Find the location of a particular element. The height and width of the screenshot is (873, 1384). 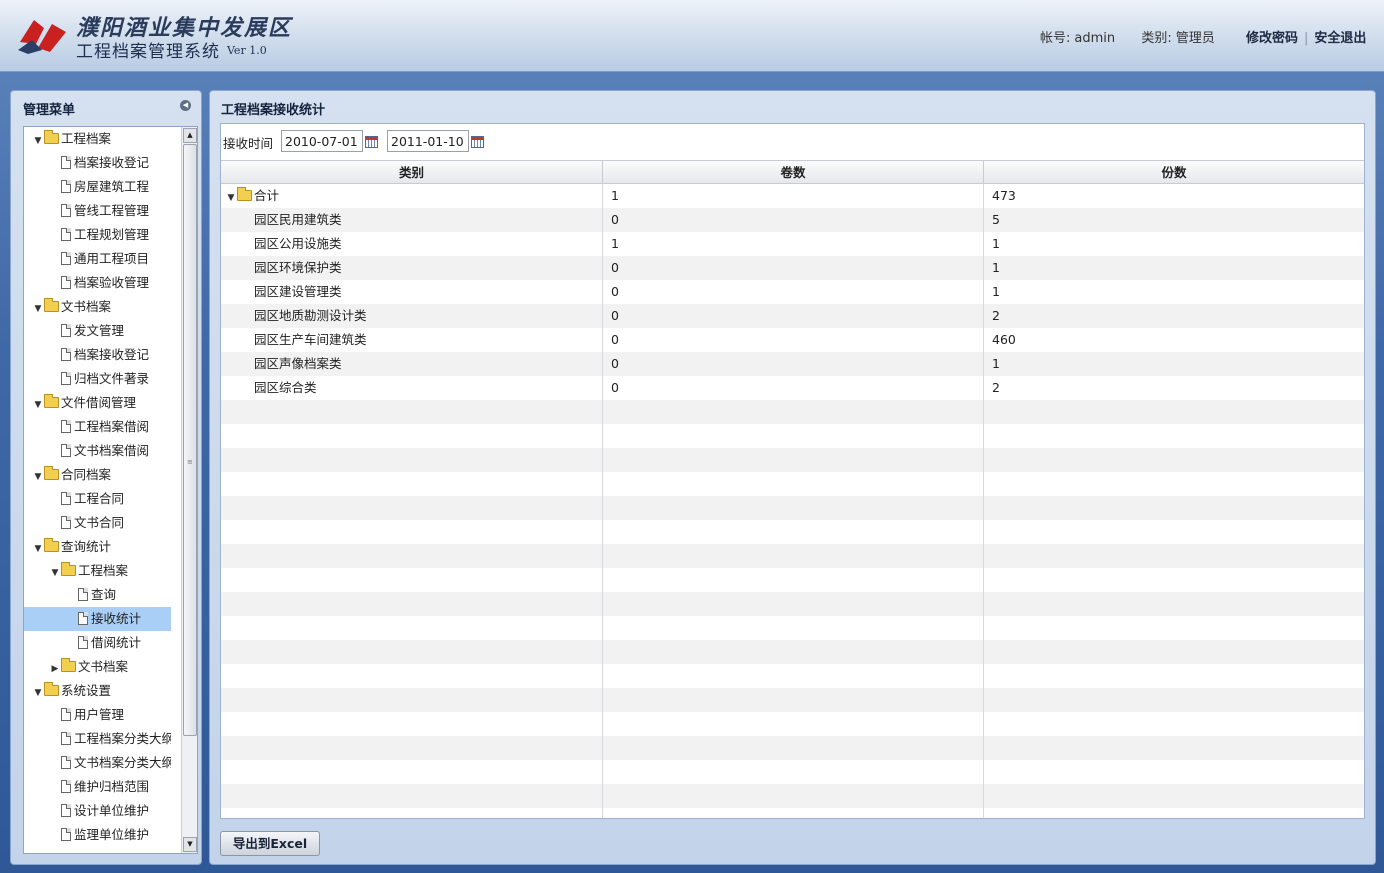

table-row: 园区公用设施类 1 1 is located at coordinates (792, 244).